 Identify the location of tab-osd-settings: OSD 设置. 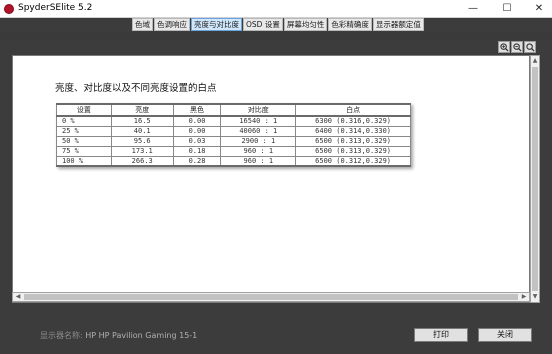
(263, 24).